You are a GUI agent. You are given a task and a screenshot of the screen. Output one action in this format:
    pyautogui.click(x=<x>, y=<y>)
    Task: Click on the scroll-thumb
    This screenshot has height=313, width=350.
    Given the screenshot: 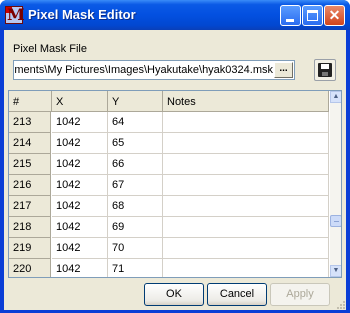 What is the action you would take?
    pyautogui.click(x=335, y=221)
    